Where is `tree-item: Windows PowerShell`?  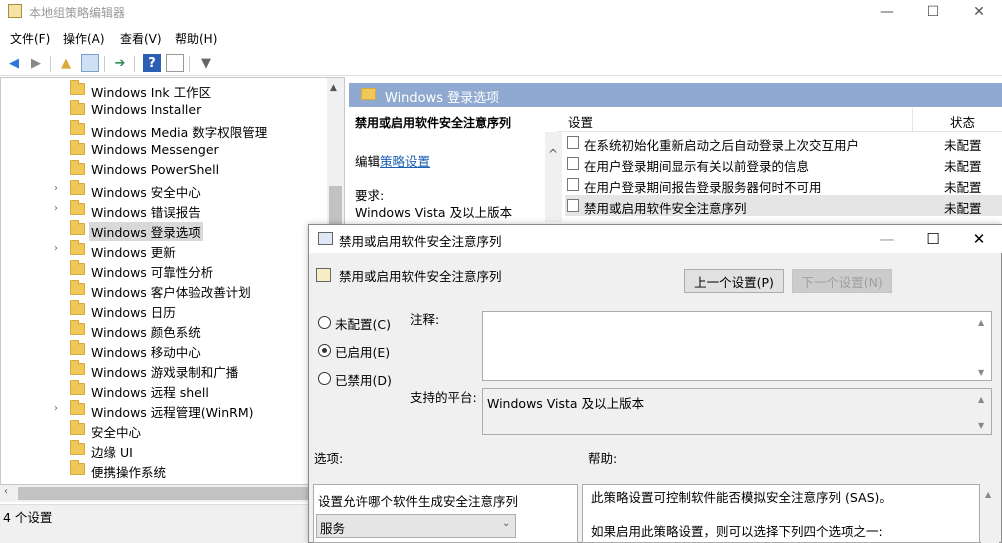 tree-item: Windows PowerShell is located at coordinates (165, 170).